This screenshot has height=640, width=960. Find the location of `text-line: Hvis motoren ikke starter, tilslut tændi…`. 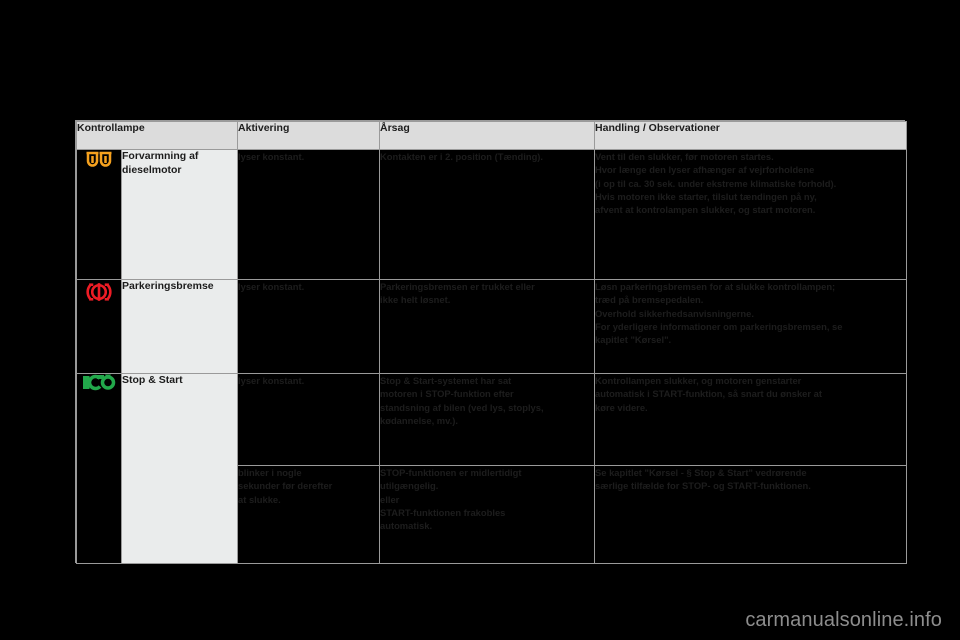

text-line: Hvis motoren ikke starter, tilslut tændi… is located at coordinates (706, 197).